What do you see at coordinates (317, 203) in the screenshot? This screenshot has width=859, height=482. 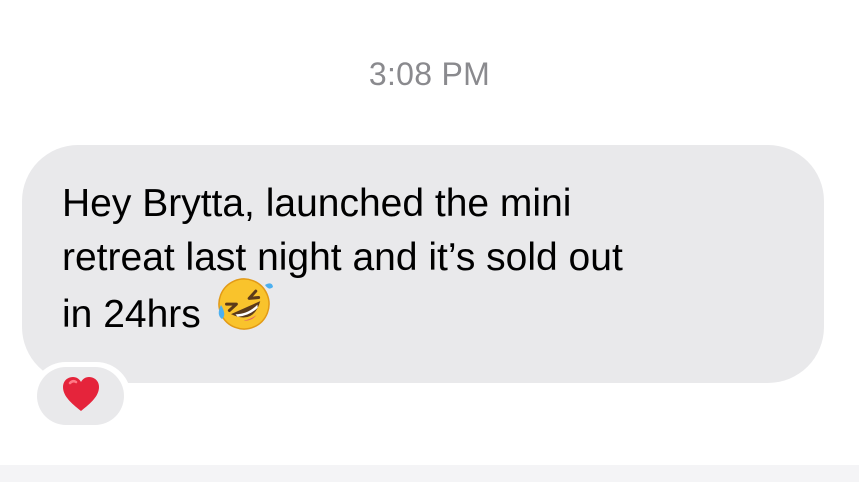 I see `message-text-line-1: Hey Brytta, launched the mini` at bounding box center [317, 203].